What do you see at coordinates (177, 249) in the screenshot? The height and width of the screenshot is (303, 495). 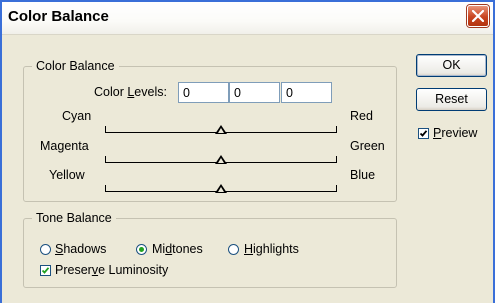 I see `midtones-label: Midtones` at bounding box center [177, 249].